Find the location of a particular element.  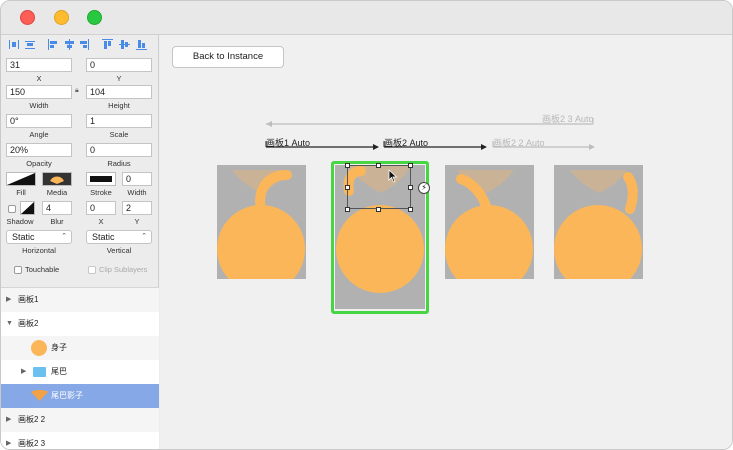

align-bottom-icon is located at coordinates (141, 44).